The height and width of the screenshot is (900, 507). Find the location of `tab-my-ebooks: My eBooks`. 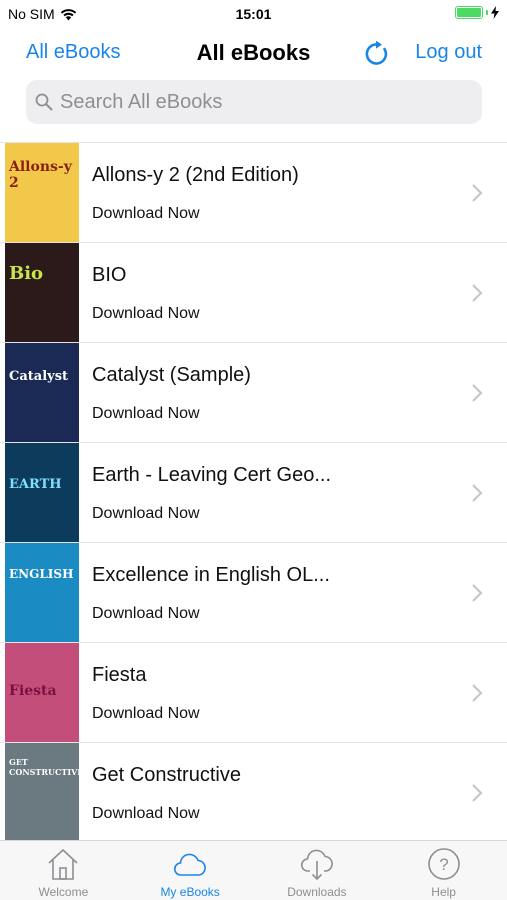

tab-my-ebooks: My eBooks is located at coordinates (190, 870).